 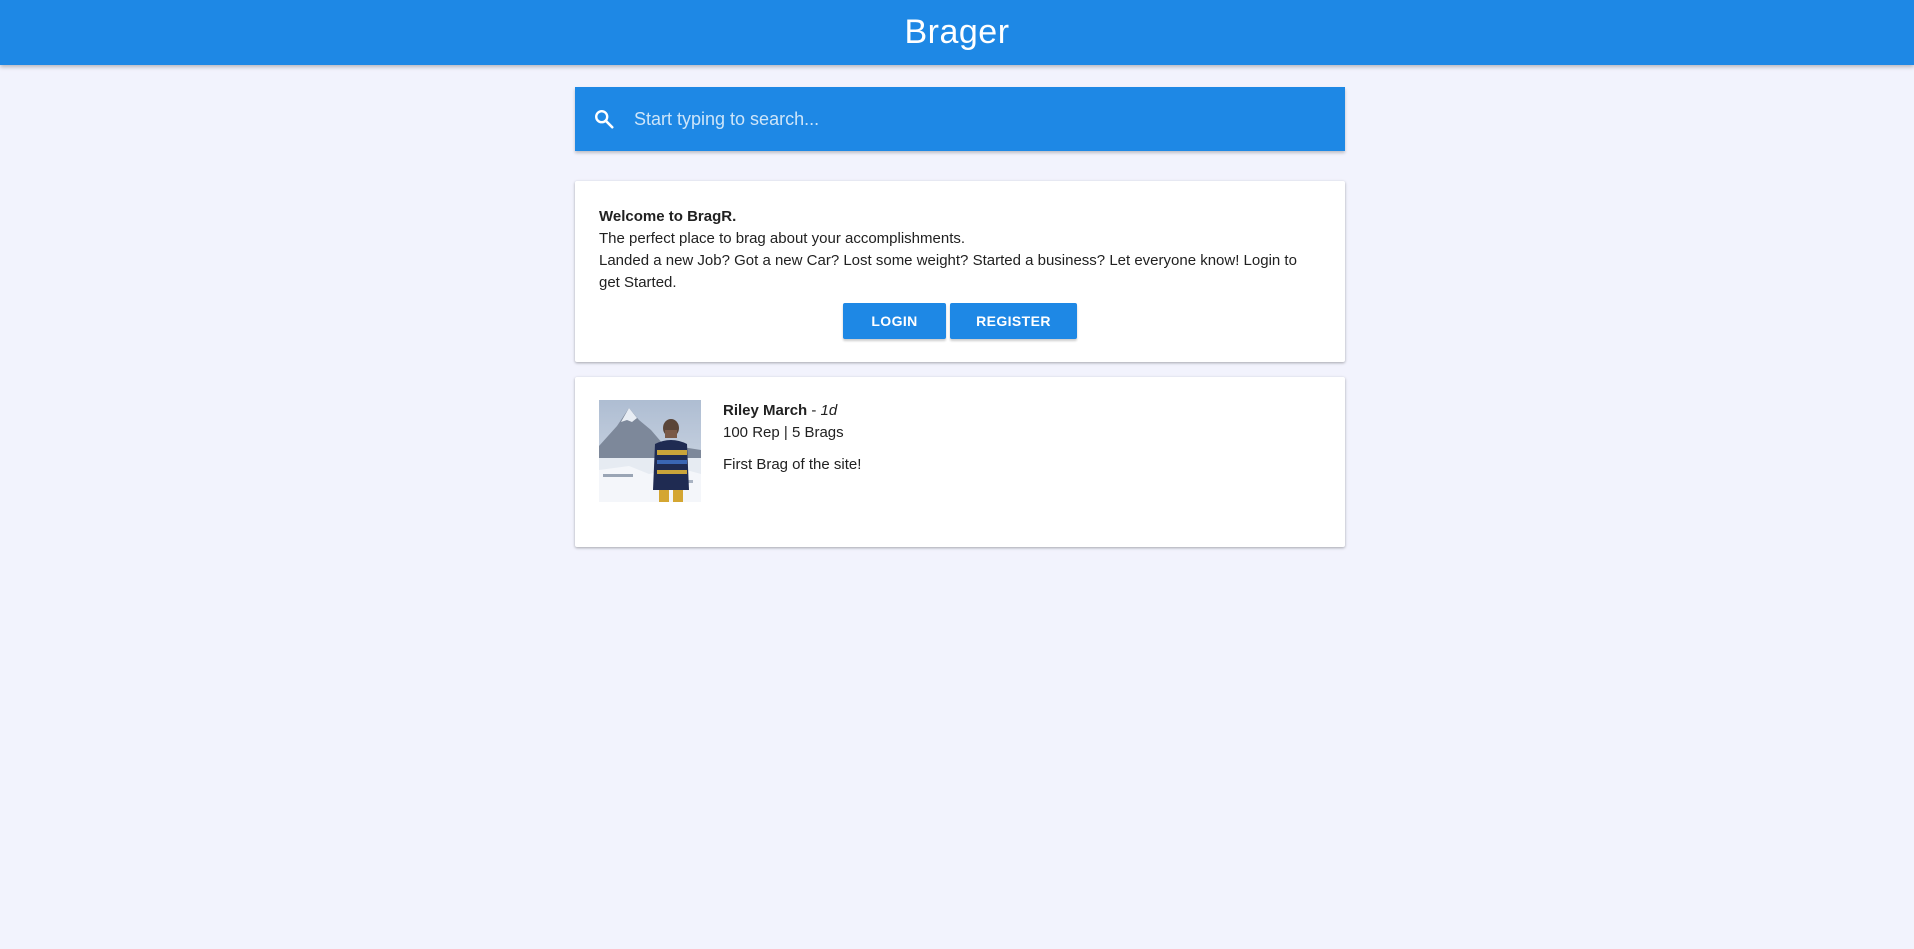 I want to click on welcome-heading: Welcome to BragR., so click(x=668, y=216).